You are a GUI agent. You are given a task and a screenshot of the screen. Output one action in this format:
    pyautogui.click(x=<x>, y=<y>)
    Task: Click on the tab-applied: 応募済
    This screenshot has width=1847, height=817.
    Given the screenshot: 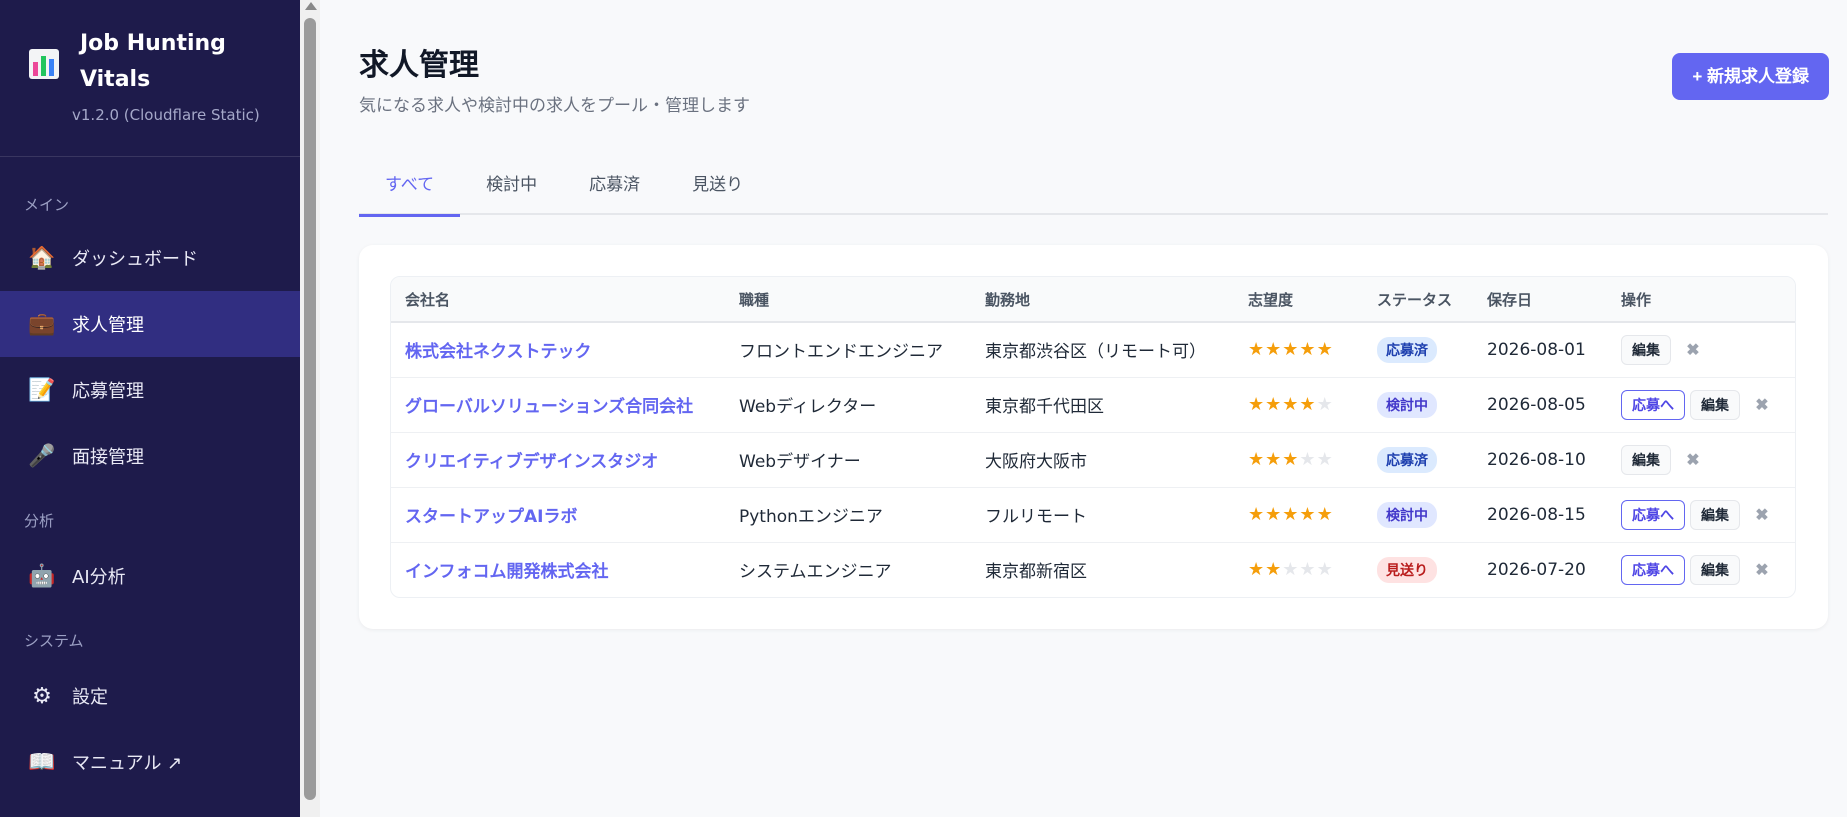 What is the action you would take?
    pyautogui.click(x=614, y=190)
    